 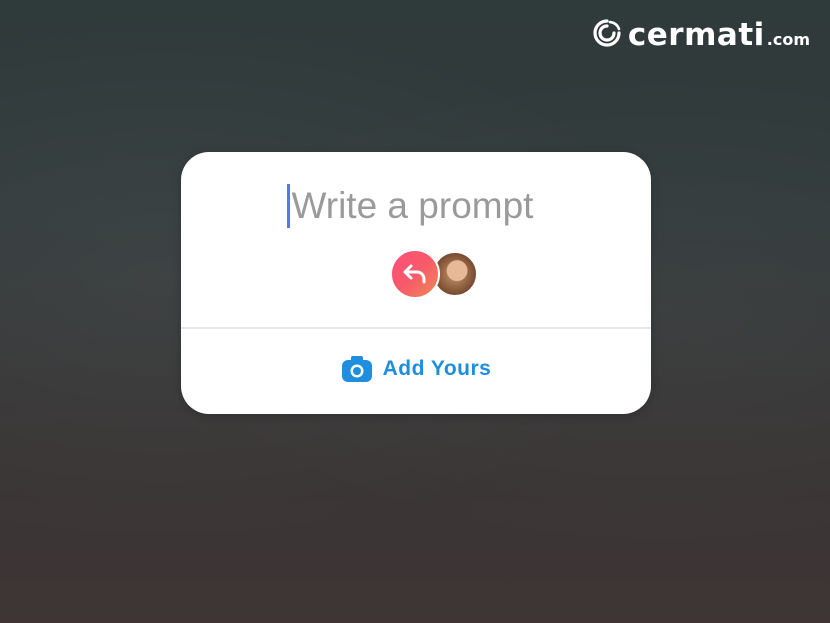 I want to click on camera-icon, so click(x=356, y=369).